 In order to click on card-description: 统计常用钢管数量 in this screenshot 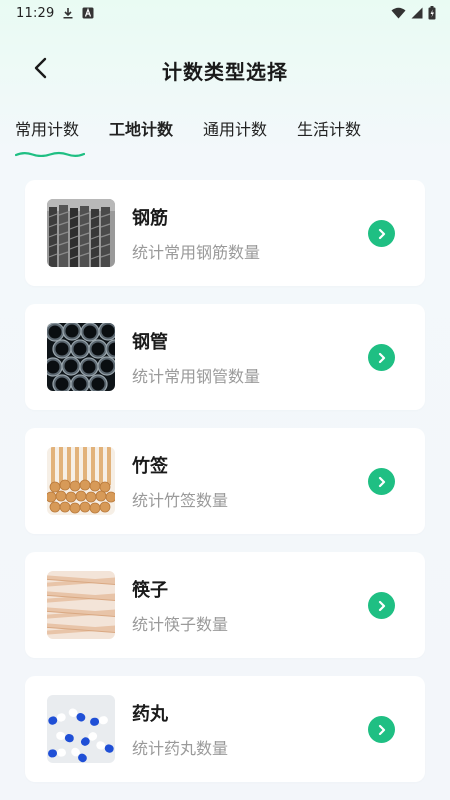, I will do `click(196, 376)`.